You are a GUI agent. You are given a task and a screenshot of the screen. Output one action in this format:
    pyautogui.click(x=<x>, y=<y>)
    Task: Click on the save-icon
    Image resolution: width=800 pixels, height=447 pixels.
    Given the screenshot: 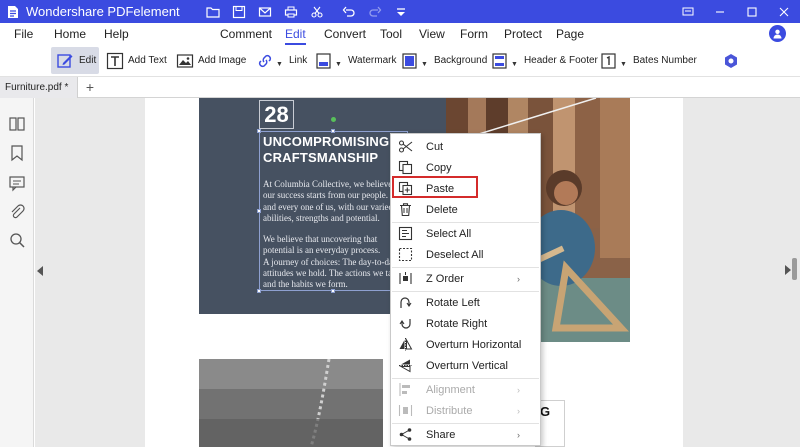 What is the action you would take?
    pyautogui.click(x=239, y=11)
    